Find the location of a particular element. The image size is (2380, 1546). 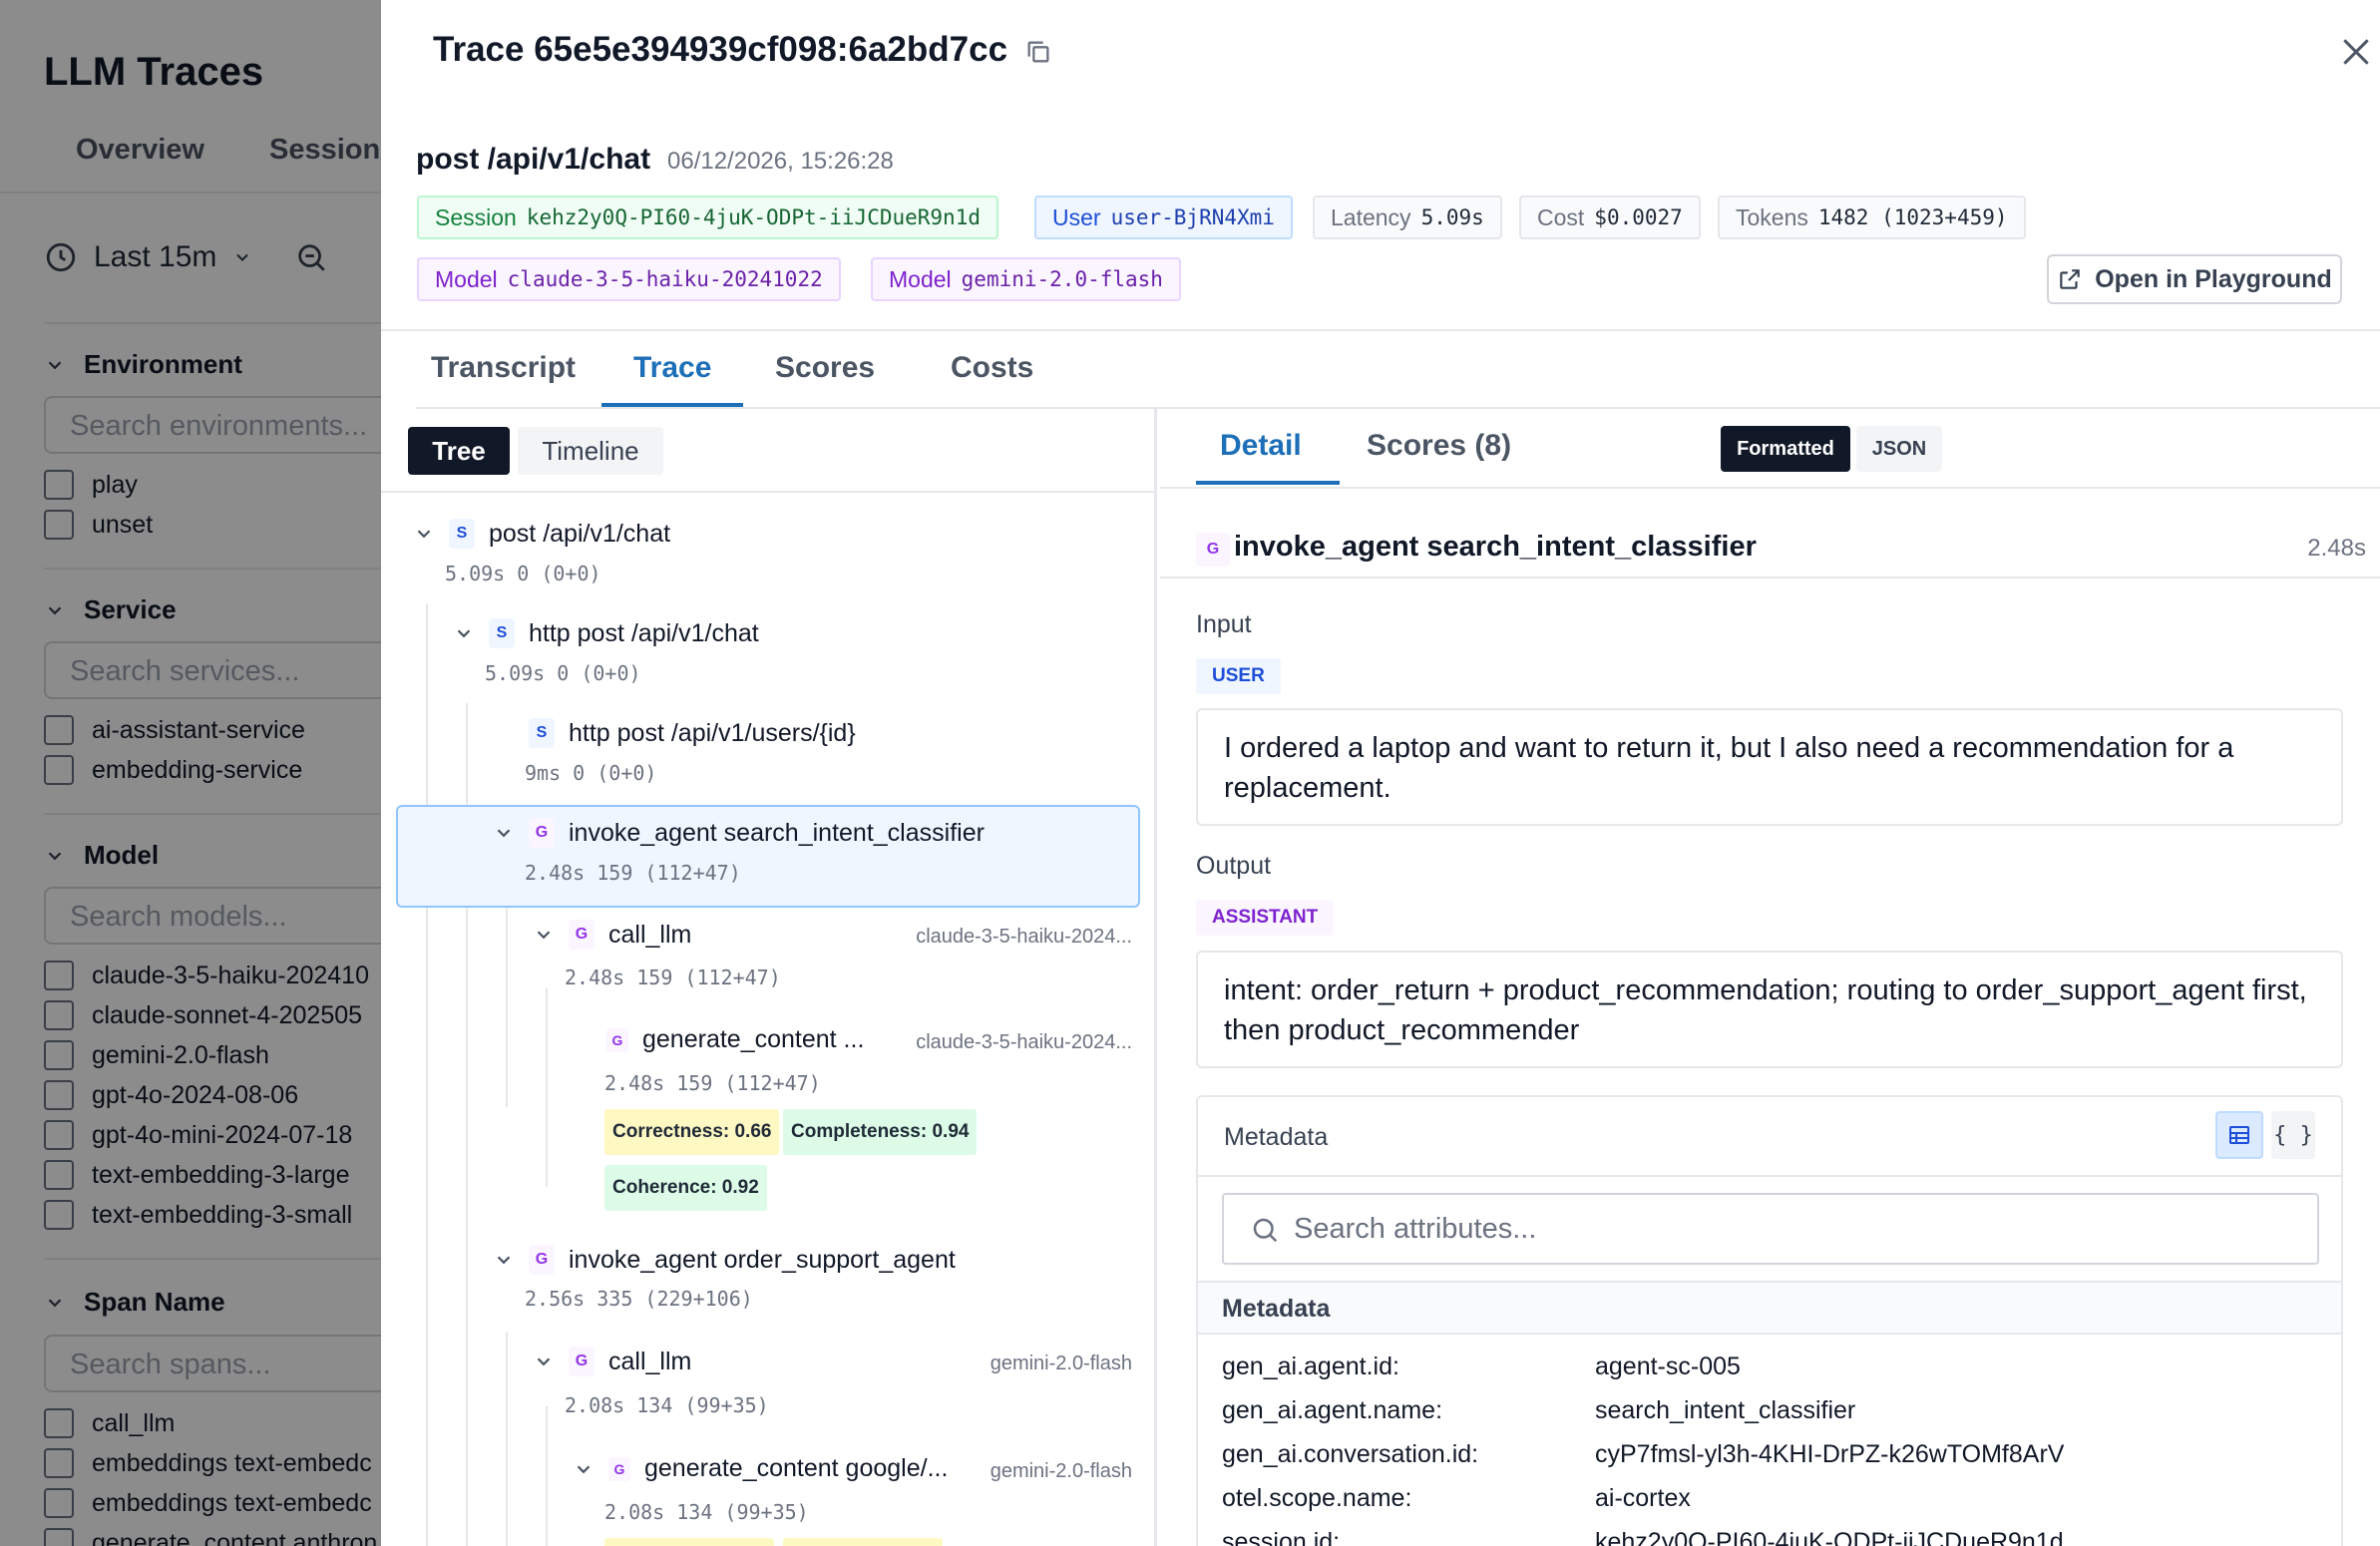

json-button: JSON is located at coordinates (1899, 449).